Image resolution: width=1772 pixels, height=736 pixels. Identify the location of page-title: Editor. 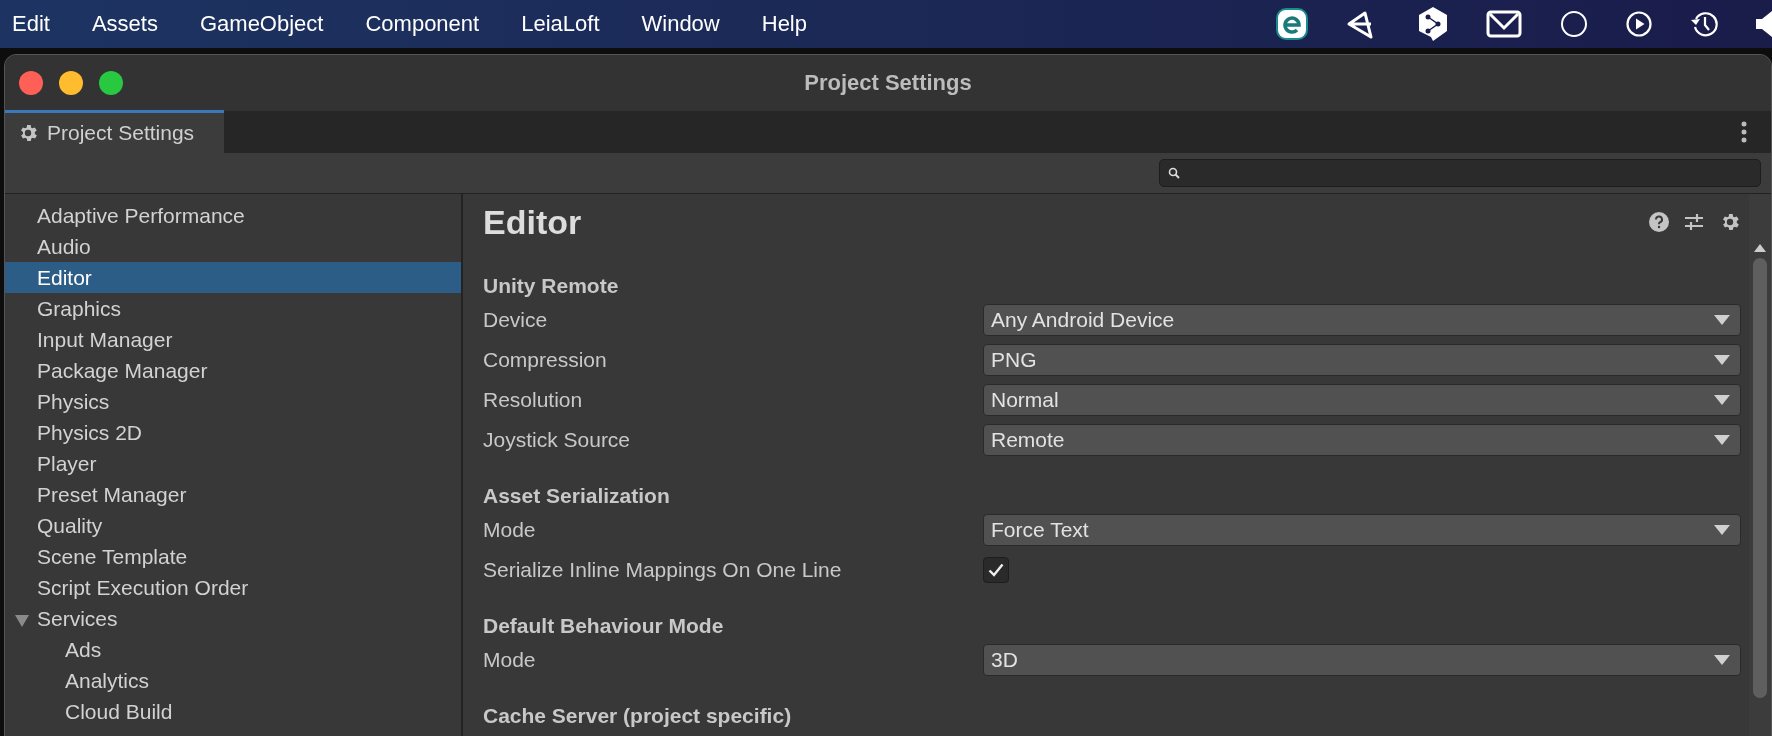
(532, 222).